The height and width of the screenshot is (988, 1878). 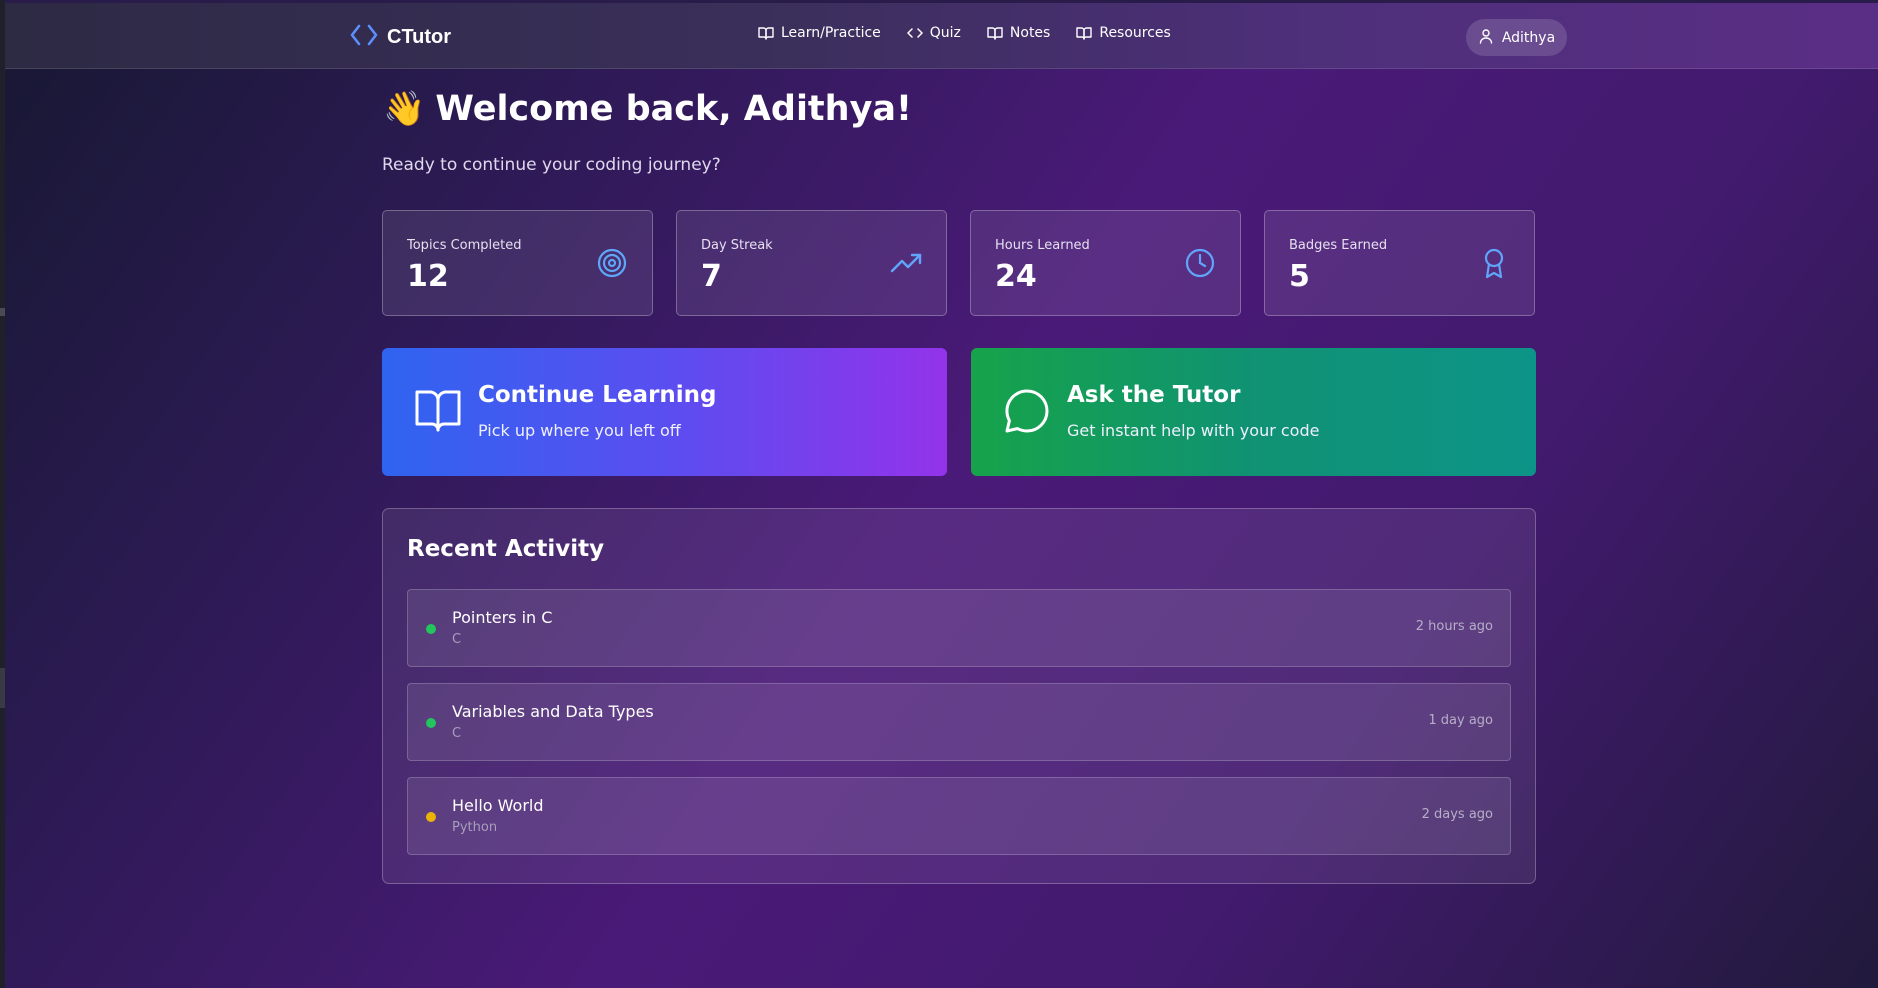 I want to click on activity-item: Pointers in C C 2 hours ago, so click(x=959, y=628).